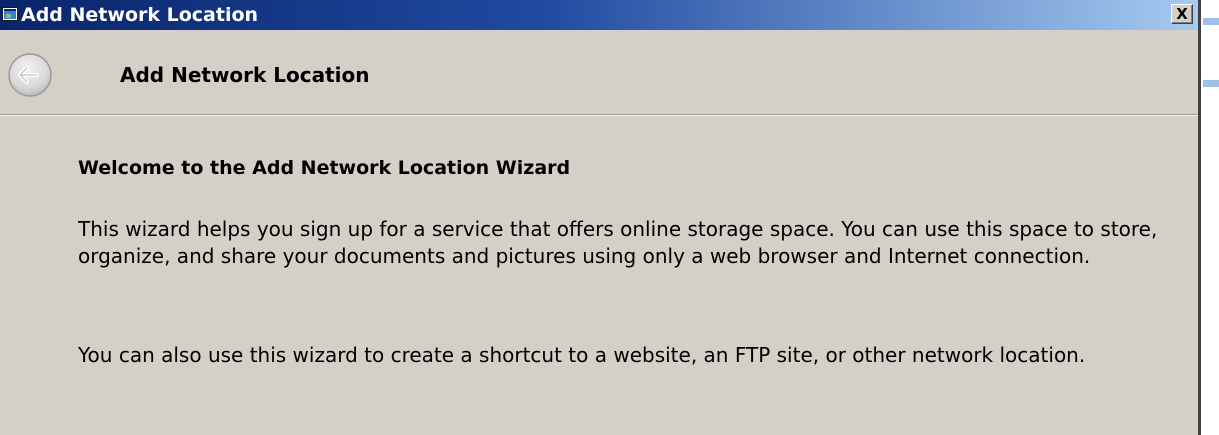  I want to click on header-title: Add Network Location, so click(245, 75).